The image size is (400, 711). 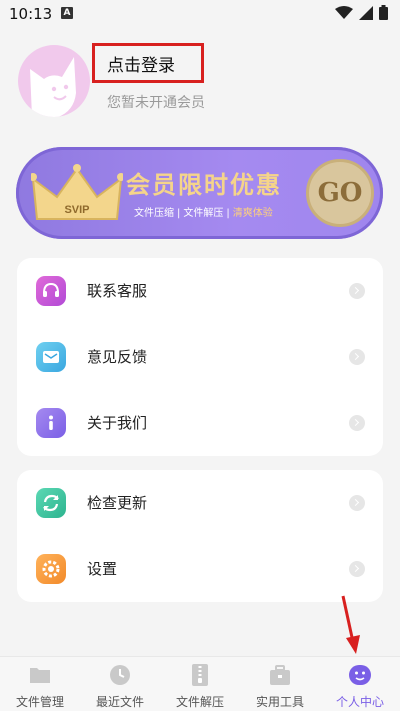 I want to click on annotation-arrow-icon, so click(x=350, y=624).